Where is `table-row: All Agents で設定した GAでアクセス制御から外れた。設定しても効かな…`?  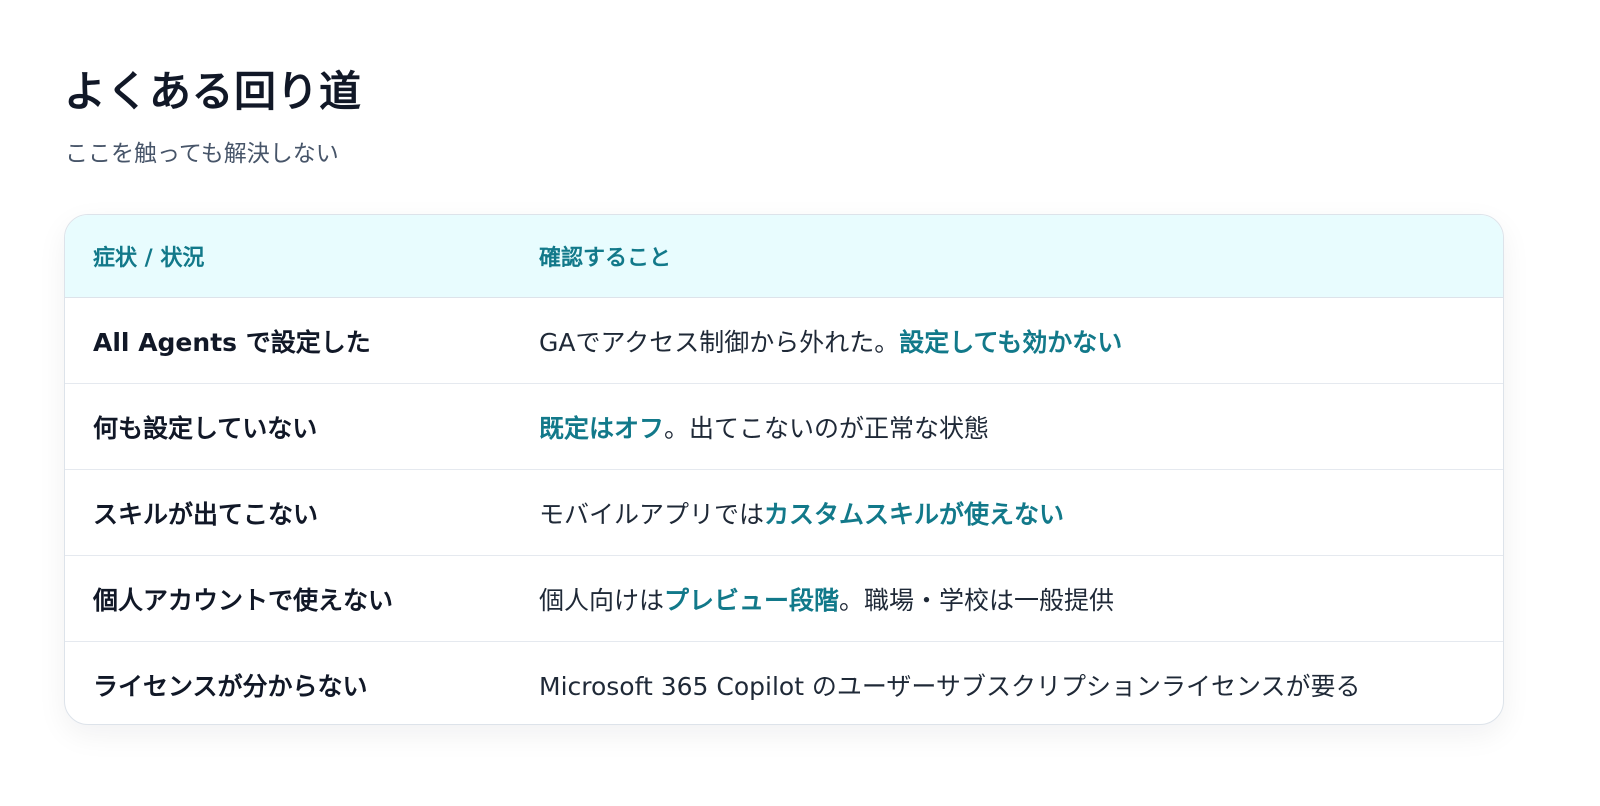
table-row: All Agents で設定した GAでアクセス制御から外れた。設定しても効かな… is located at coordinates (784, 341).